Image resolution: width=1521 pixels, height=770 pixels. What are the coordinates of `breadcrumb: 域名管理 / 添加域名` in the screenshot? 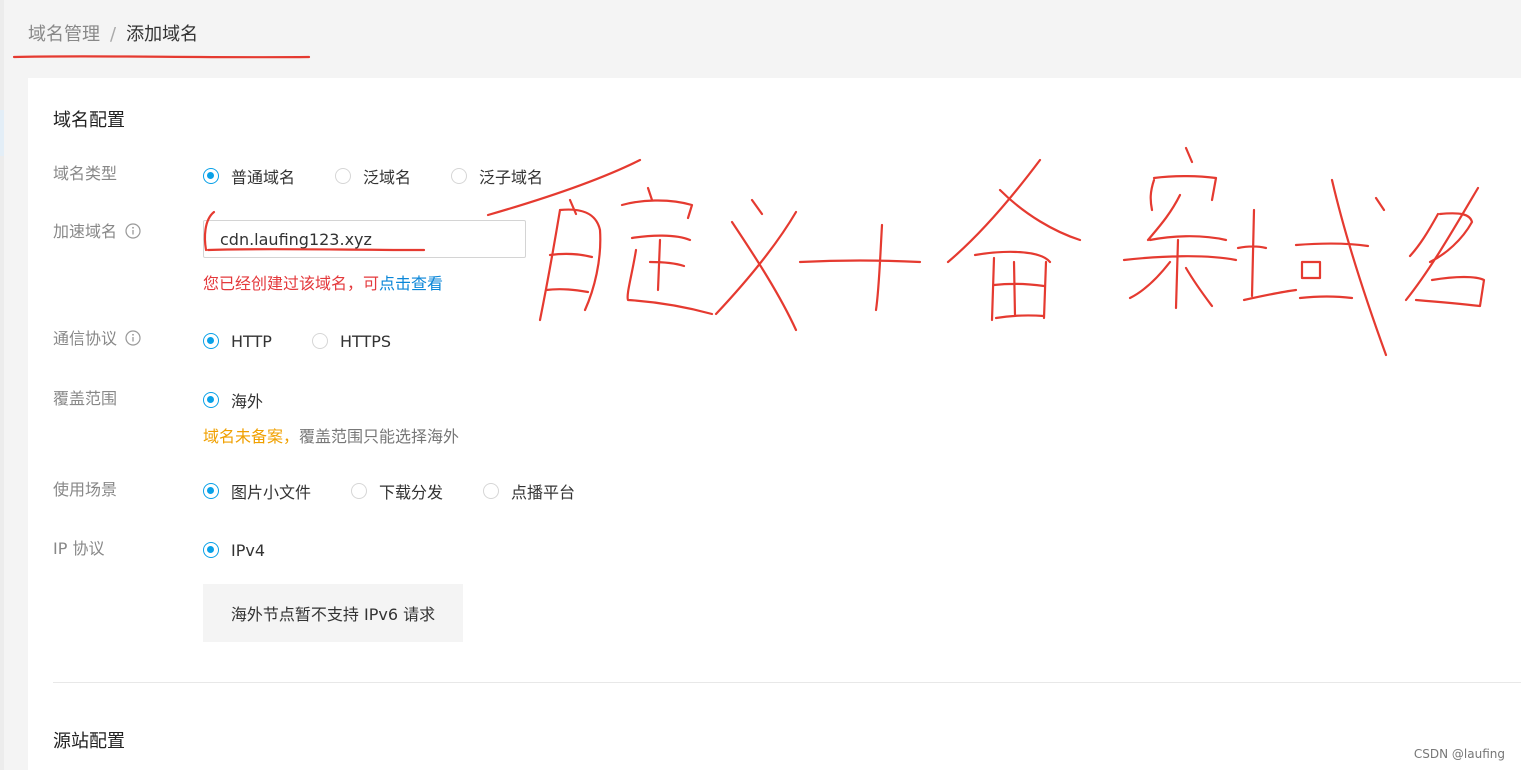 It's located at (113, 35).